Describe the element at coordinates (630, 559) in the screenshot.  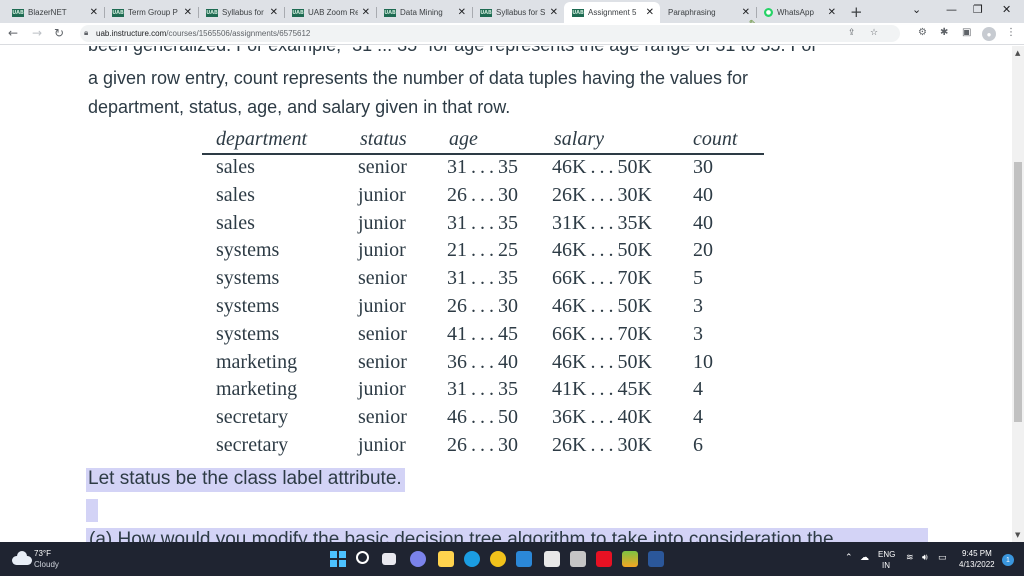
I see `layers-app-icon` at that location.